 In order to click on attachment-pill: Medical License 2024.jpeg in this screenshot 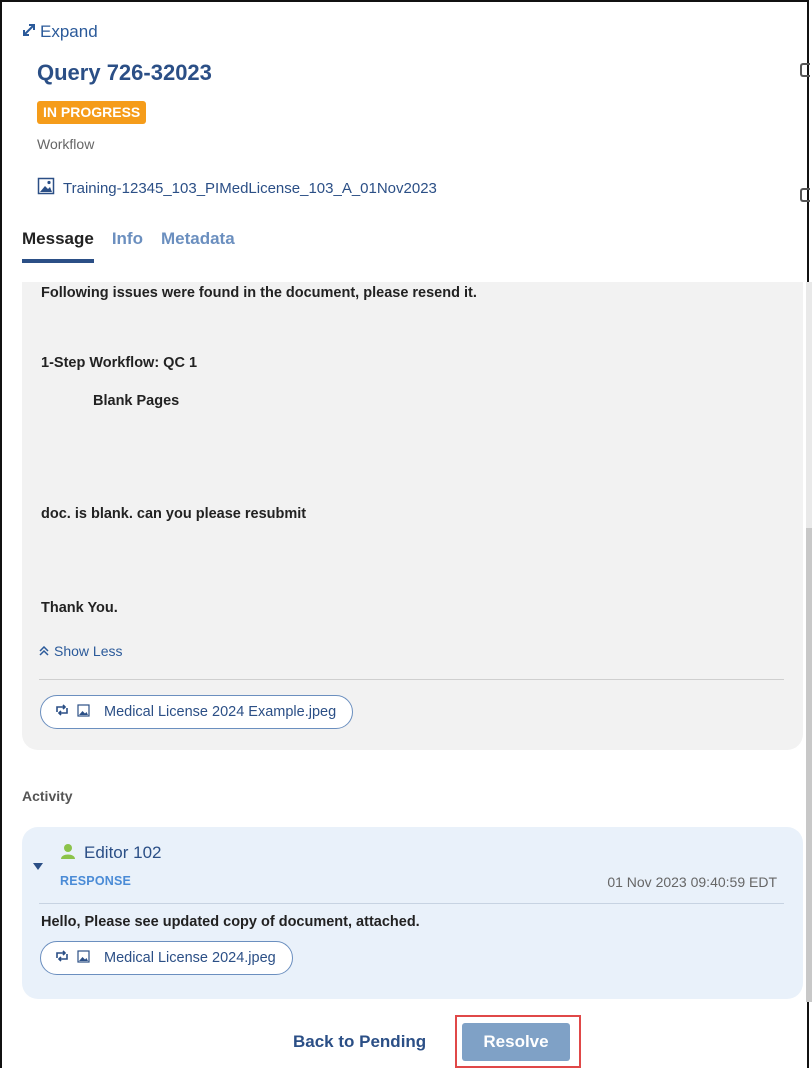, I will do `click(166, 958)`.